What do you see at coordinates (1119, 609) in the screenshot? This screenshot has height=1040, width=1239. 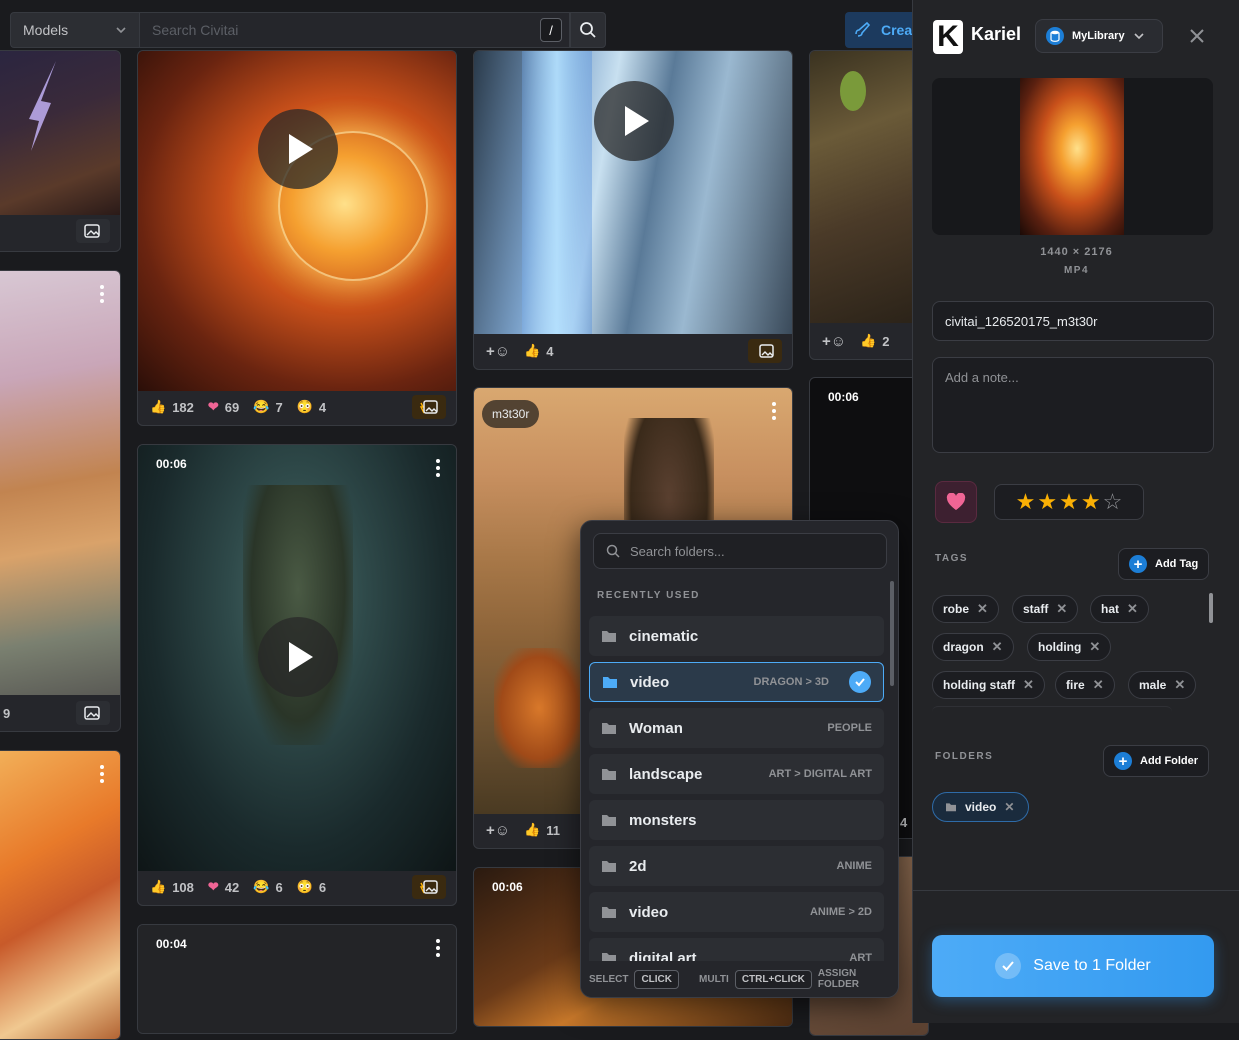 I see `tag-chip: hat ✕` at bounding box center [1119, 609].